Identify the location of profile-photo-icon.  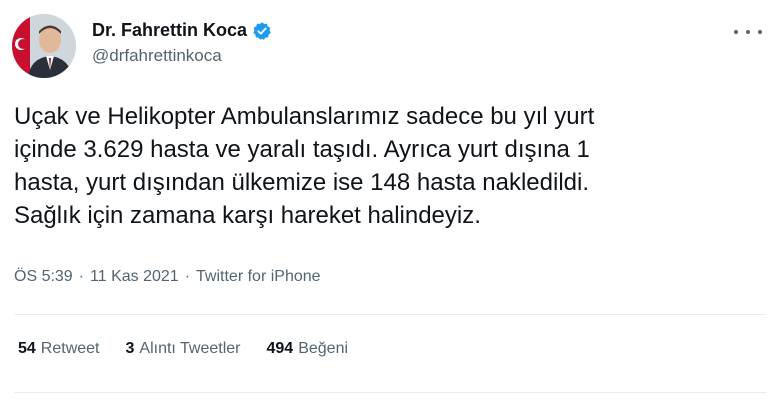
(44, 46).